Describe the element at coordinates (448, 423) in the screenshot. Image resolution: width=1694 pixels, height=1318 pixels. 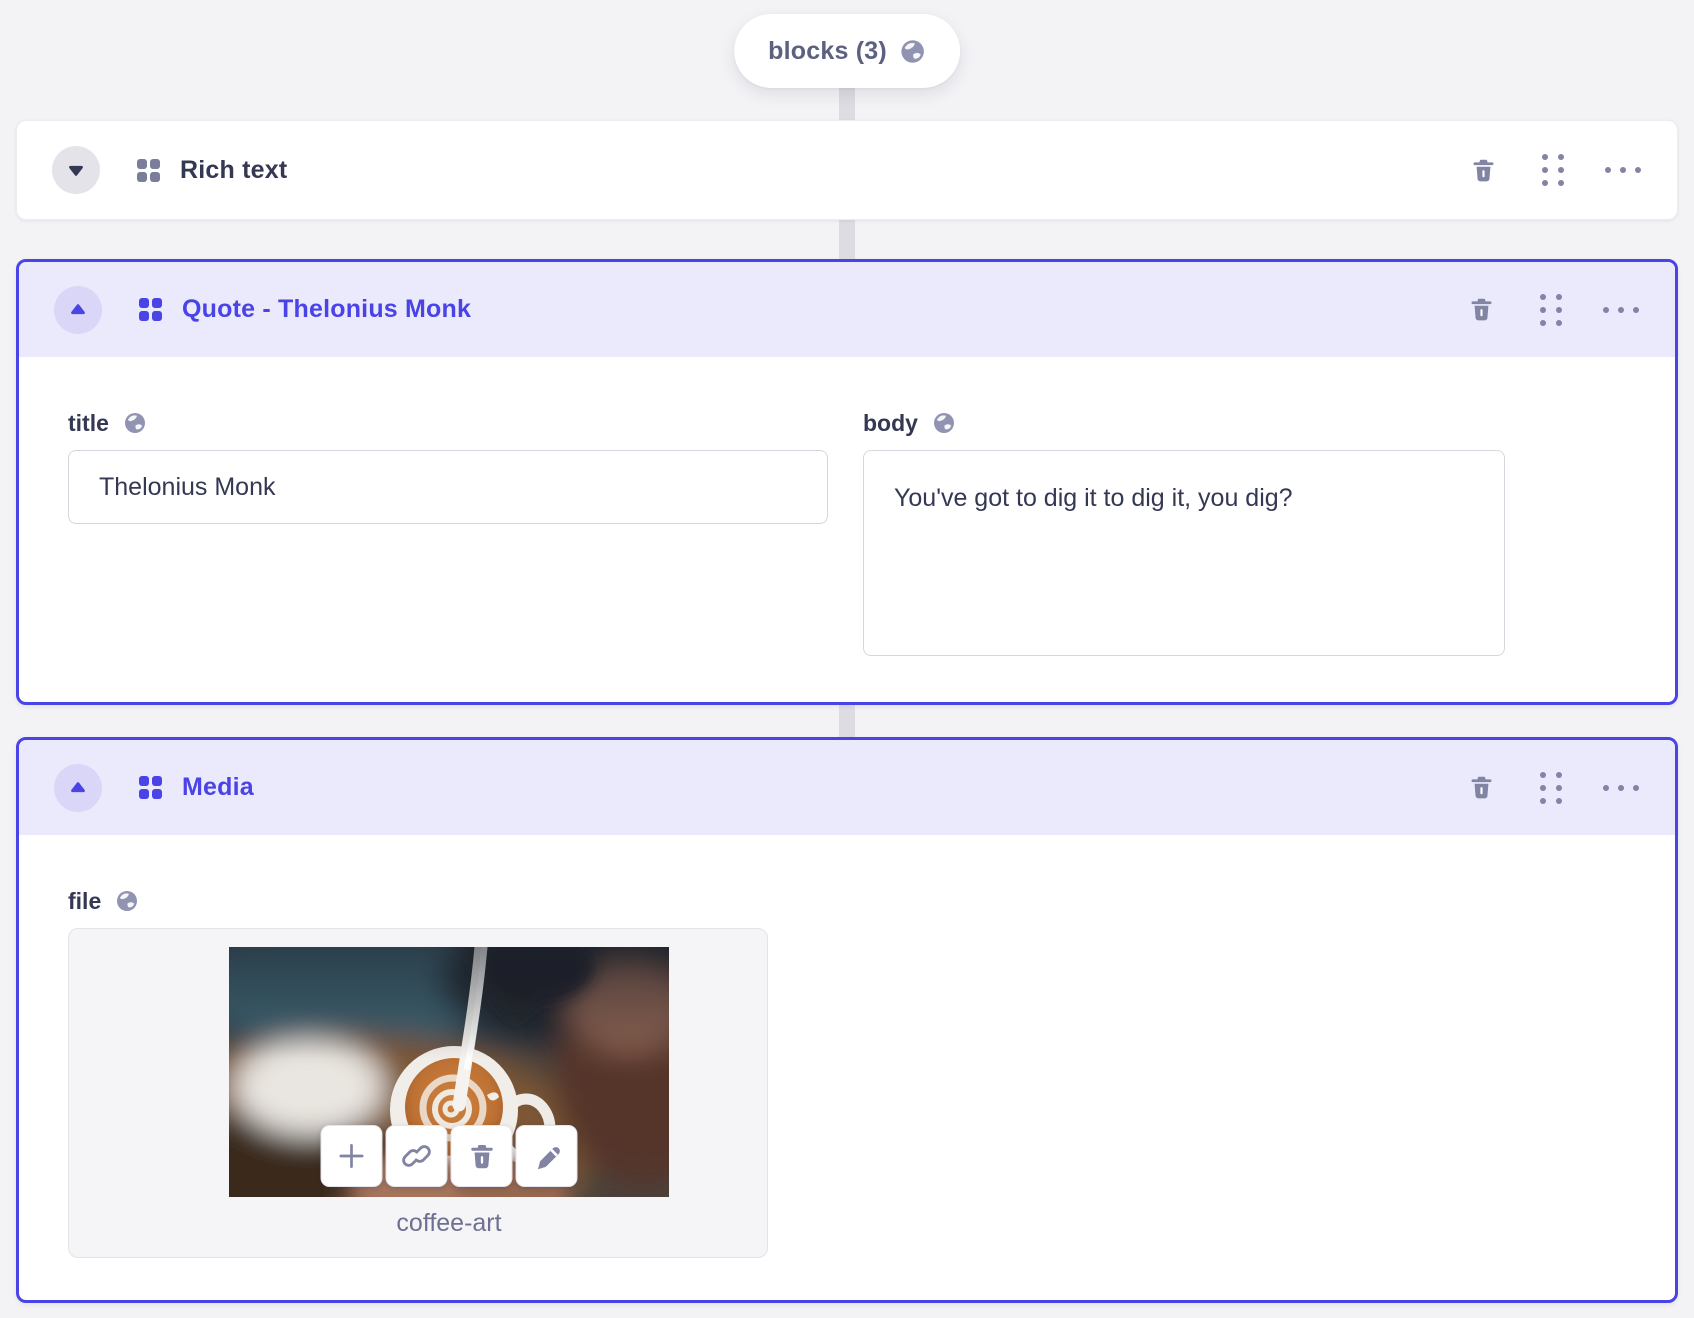
I see `field-label-row: title` at that location.